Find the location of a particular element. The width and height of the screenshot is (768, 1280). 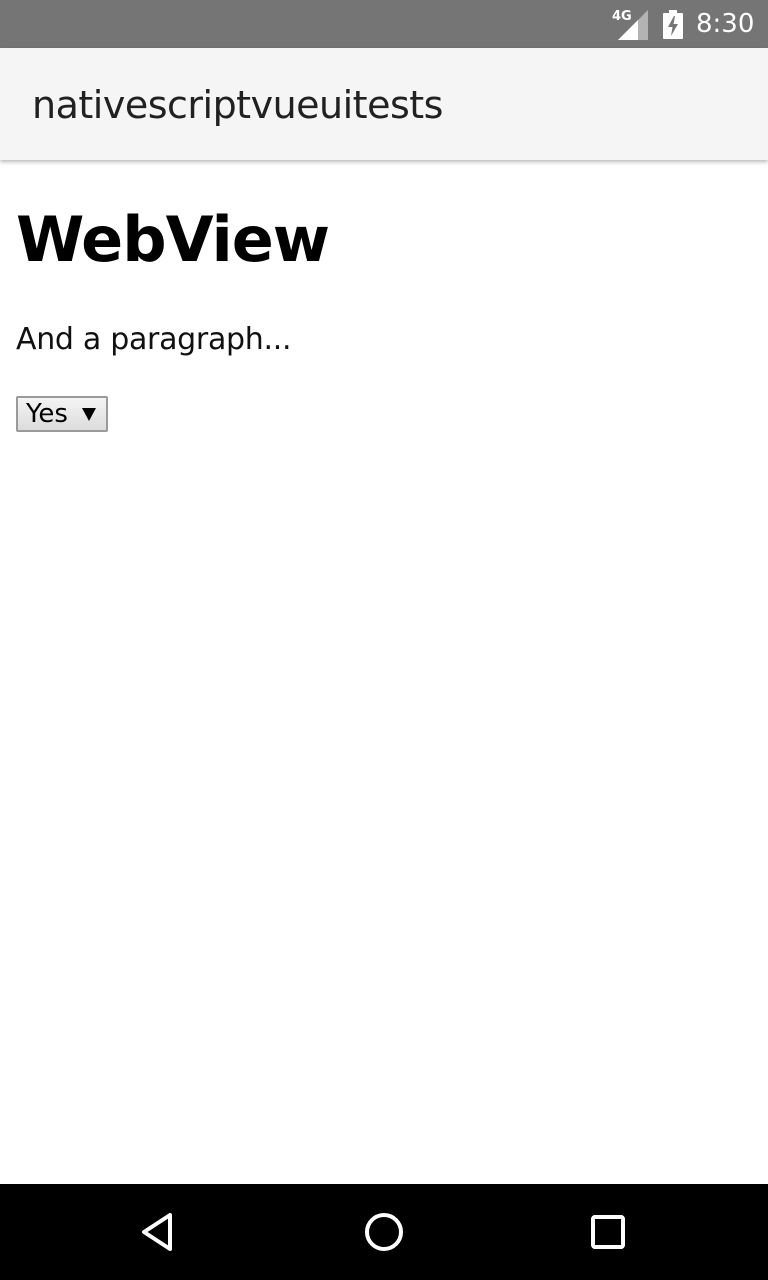

status-time: 8:30 is located at coordinates (725, 24).